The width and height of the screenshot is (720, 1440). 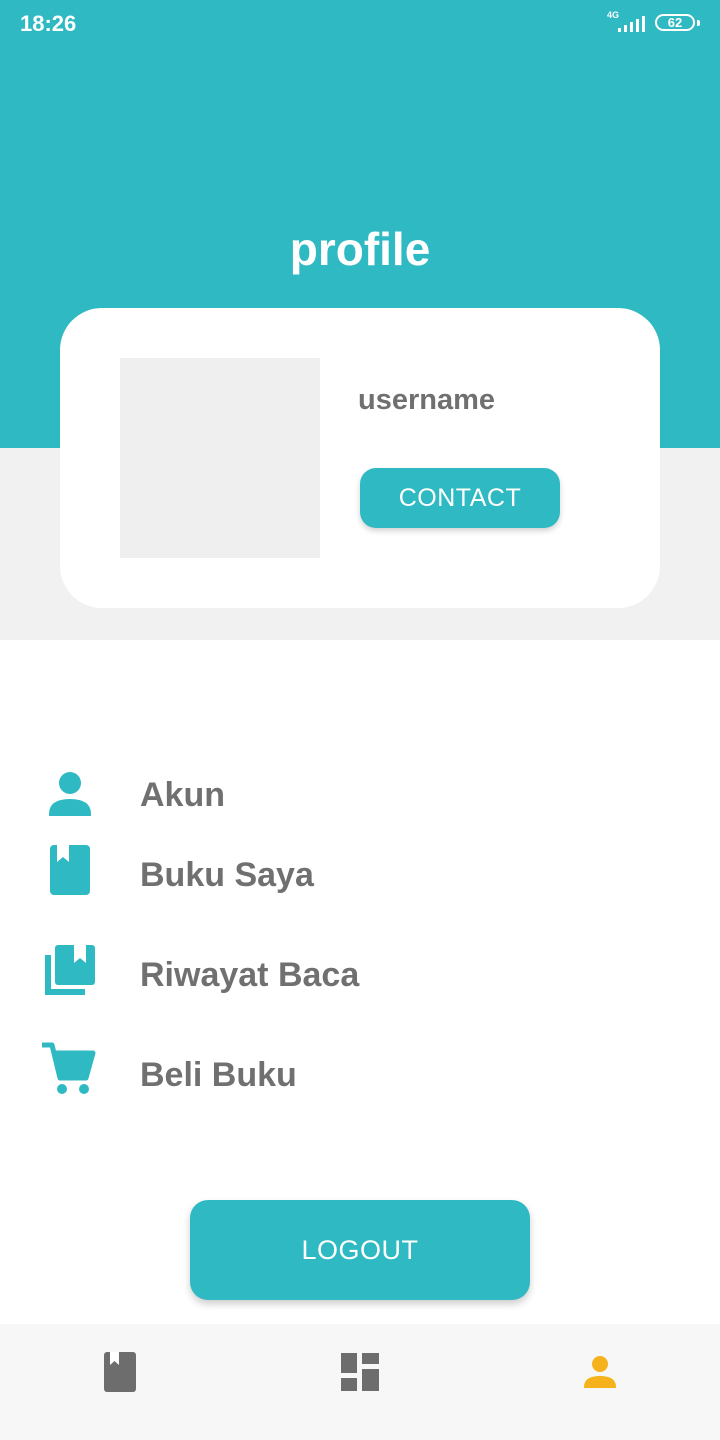 I want to click on dashboard-icon, so click(x=360, y=1372).